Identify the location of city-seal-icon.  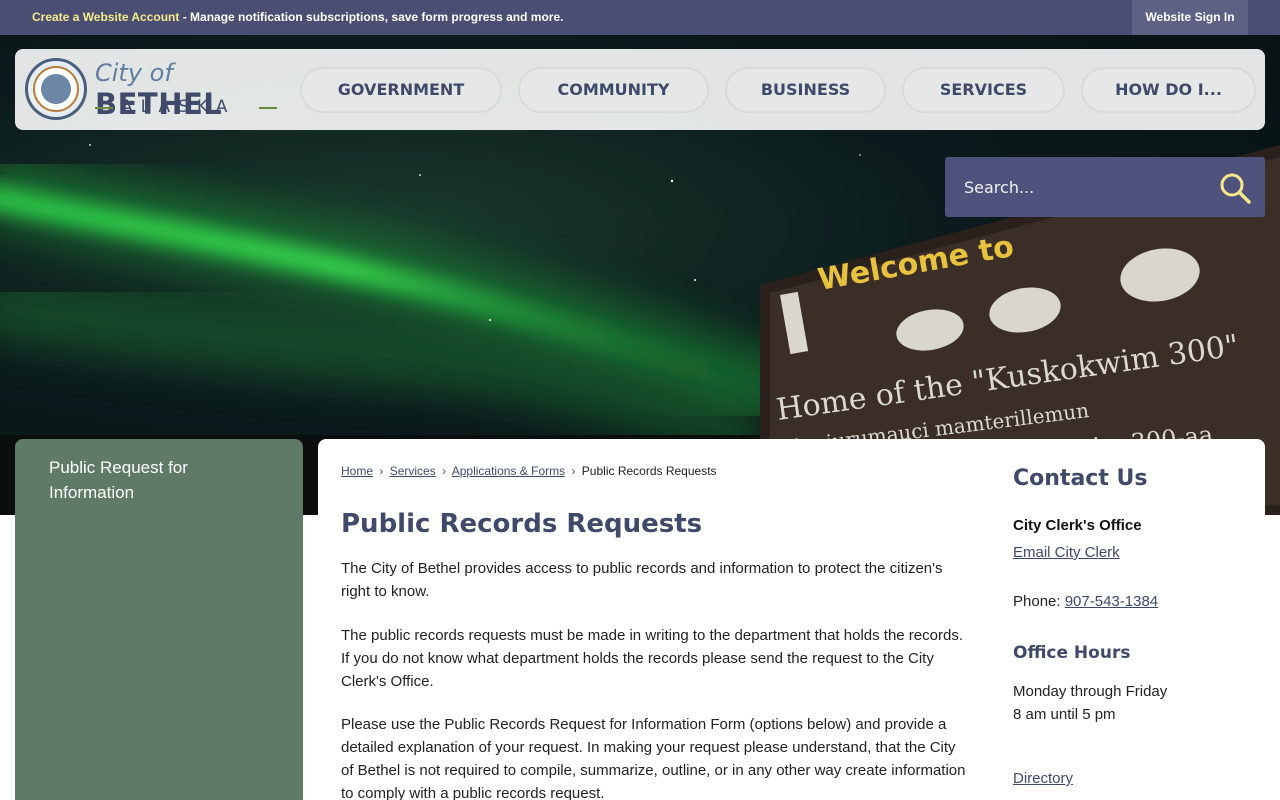
(56, 89).